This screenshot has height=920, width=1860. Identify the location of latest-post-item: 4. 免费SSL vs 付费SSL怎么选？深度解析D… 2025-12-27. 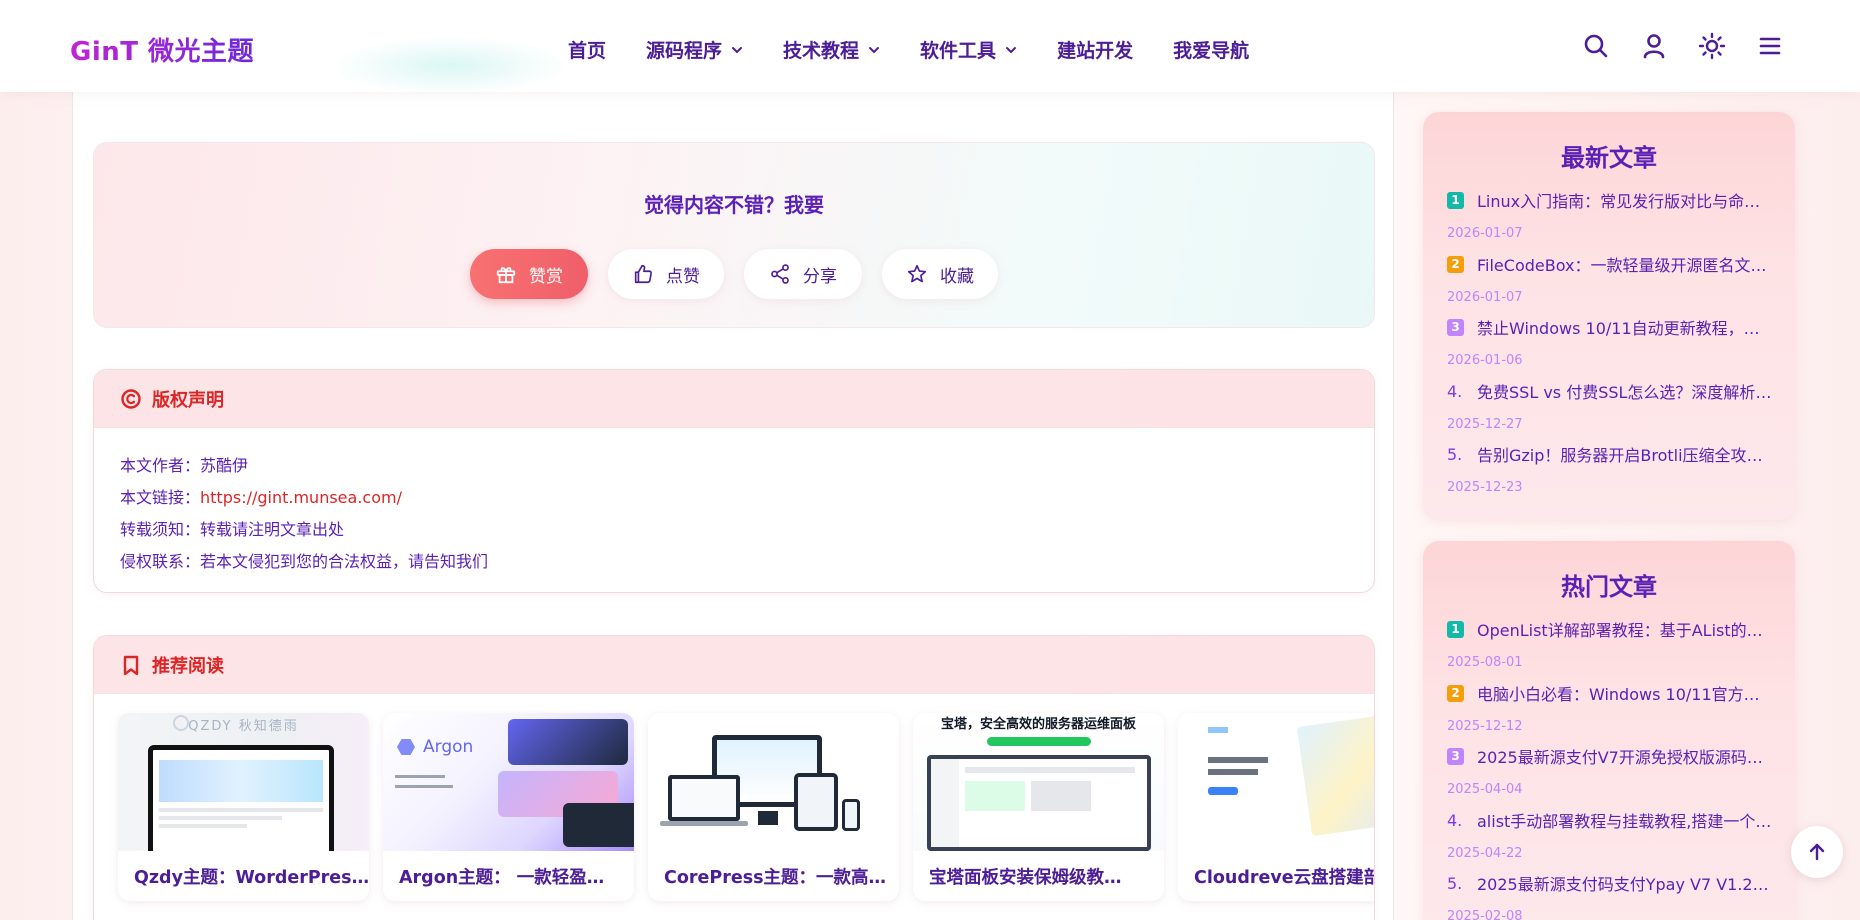
(1612, 406).